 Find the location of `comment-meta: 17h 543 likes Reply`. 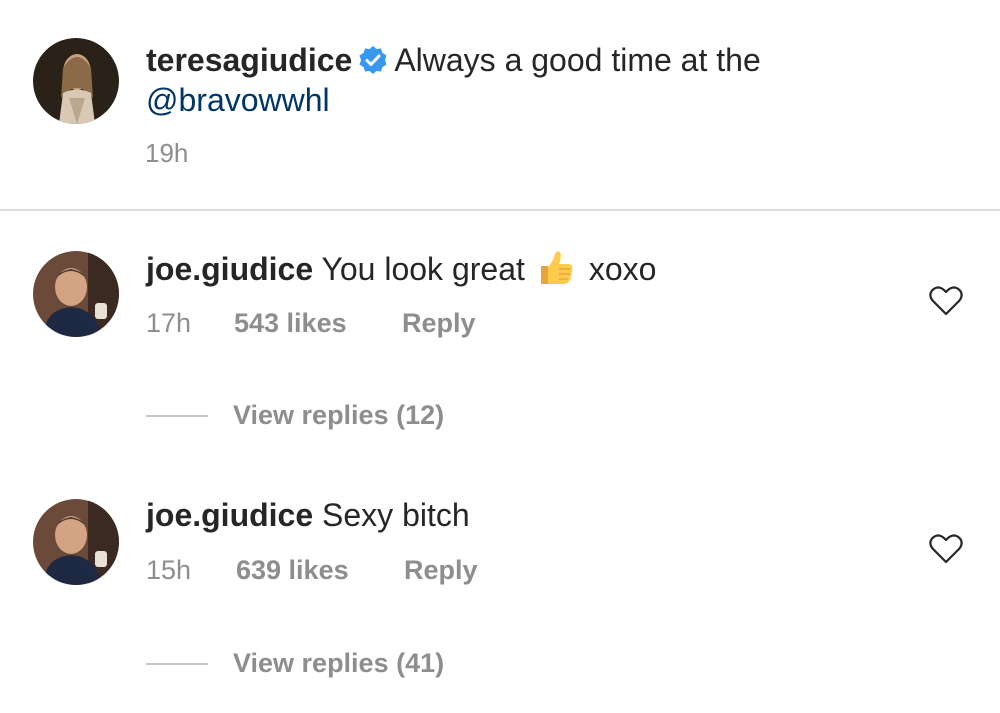

comment-meta: 17h 543 likes Reply is located at coordinates (311, 323).